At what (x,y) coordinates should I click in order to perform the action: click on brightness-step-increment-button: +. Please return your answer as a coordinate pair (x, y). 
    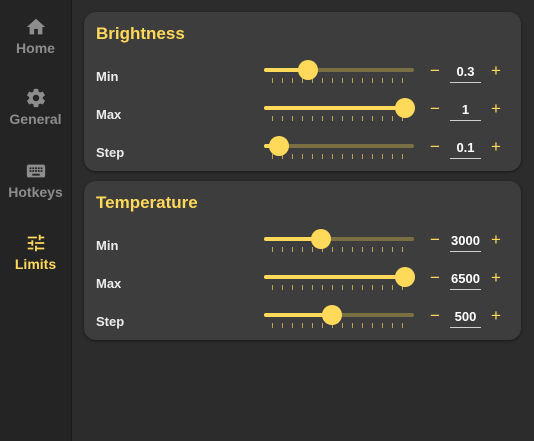
    Looking at the image, I should click on (496, 147).